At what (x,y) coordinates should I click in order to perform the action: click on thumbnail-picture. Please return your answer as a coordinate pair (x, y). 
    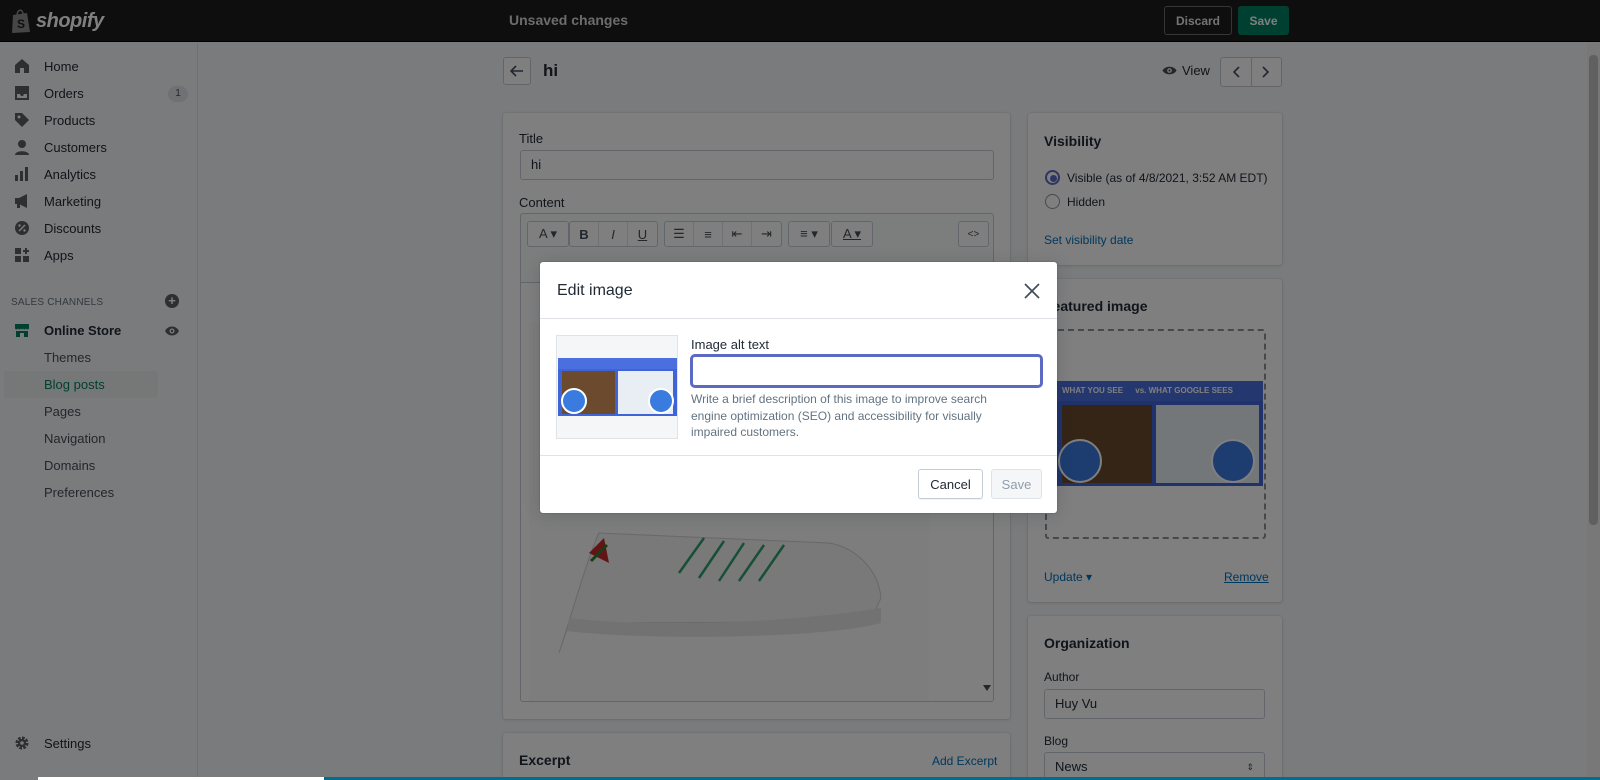
    Looking at the image, I should click on (617, 387).